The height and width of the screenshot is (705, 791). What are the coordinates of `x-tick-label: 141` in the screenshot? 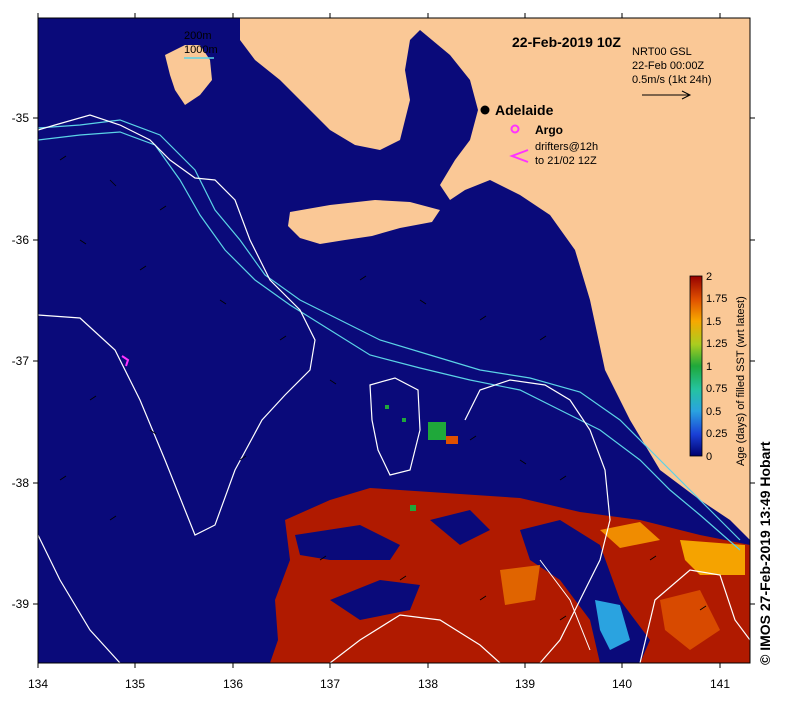 It's located at (720, 684).